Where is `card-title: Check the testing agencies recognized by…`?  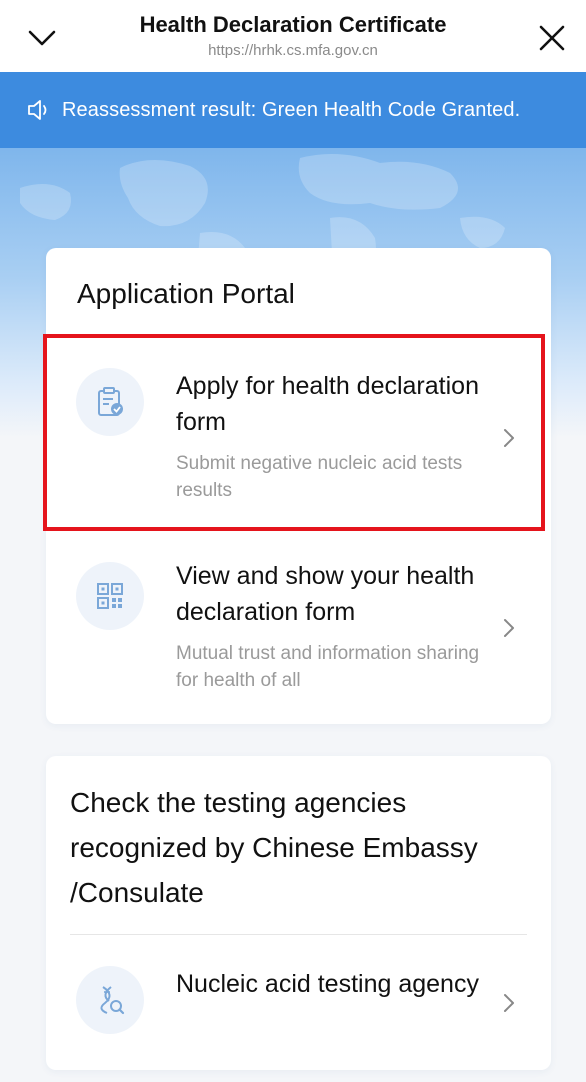 card-title: Check the testing agencies recognized by… is located at coordinates (274, 847).